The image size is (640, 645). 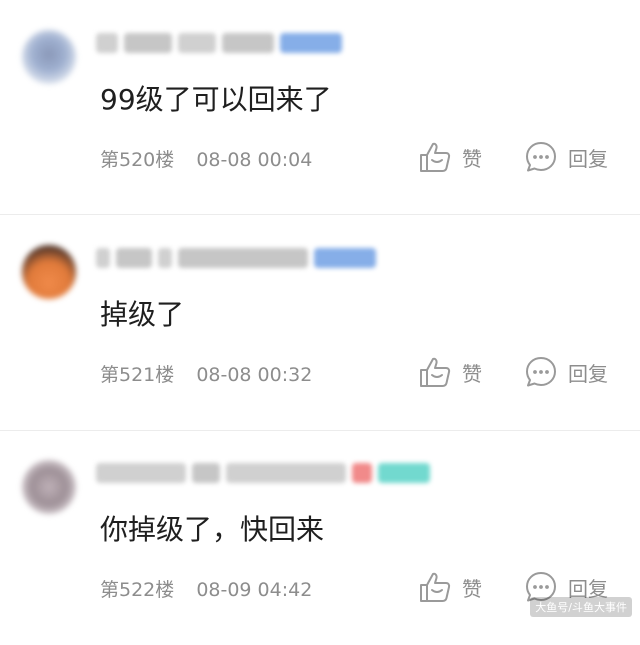 I want to click on comment-text: 99级了可以回来了, so click(x=216, y=99).